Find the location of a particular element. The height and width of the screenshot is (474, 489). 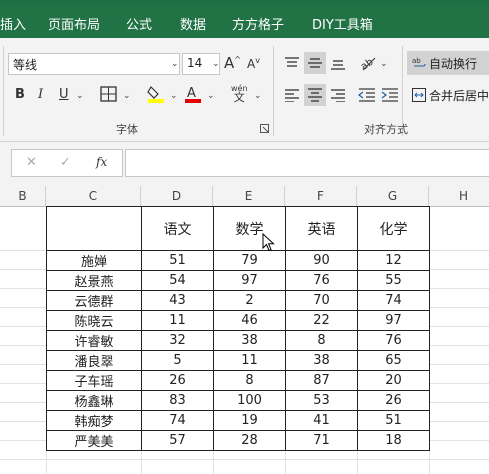

wrap-text-button: ab 自动换行 is located at coordinates (448, 63).